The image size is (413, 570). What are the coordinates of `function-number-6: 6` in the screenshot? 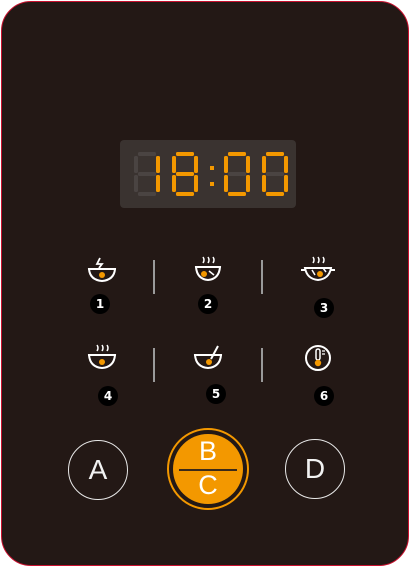 It's located at (324, 396).